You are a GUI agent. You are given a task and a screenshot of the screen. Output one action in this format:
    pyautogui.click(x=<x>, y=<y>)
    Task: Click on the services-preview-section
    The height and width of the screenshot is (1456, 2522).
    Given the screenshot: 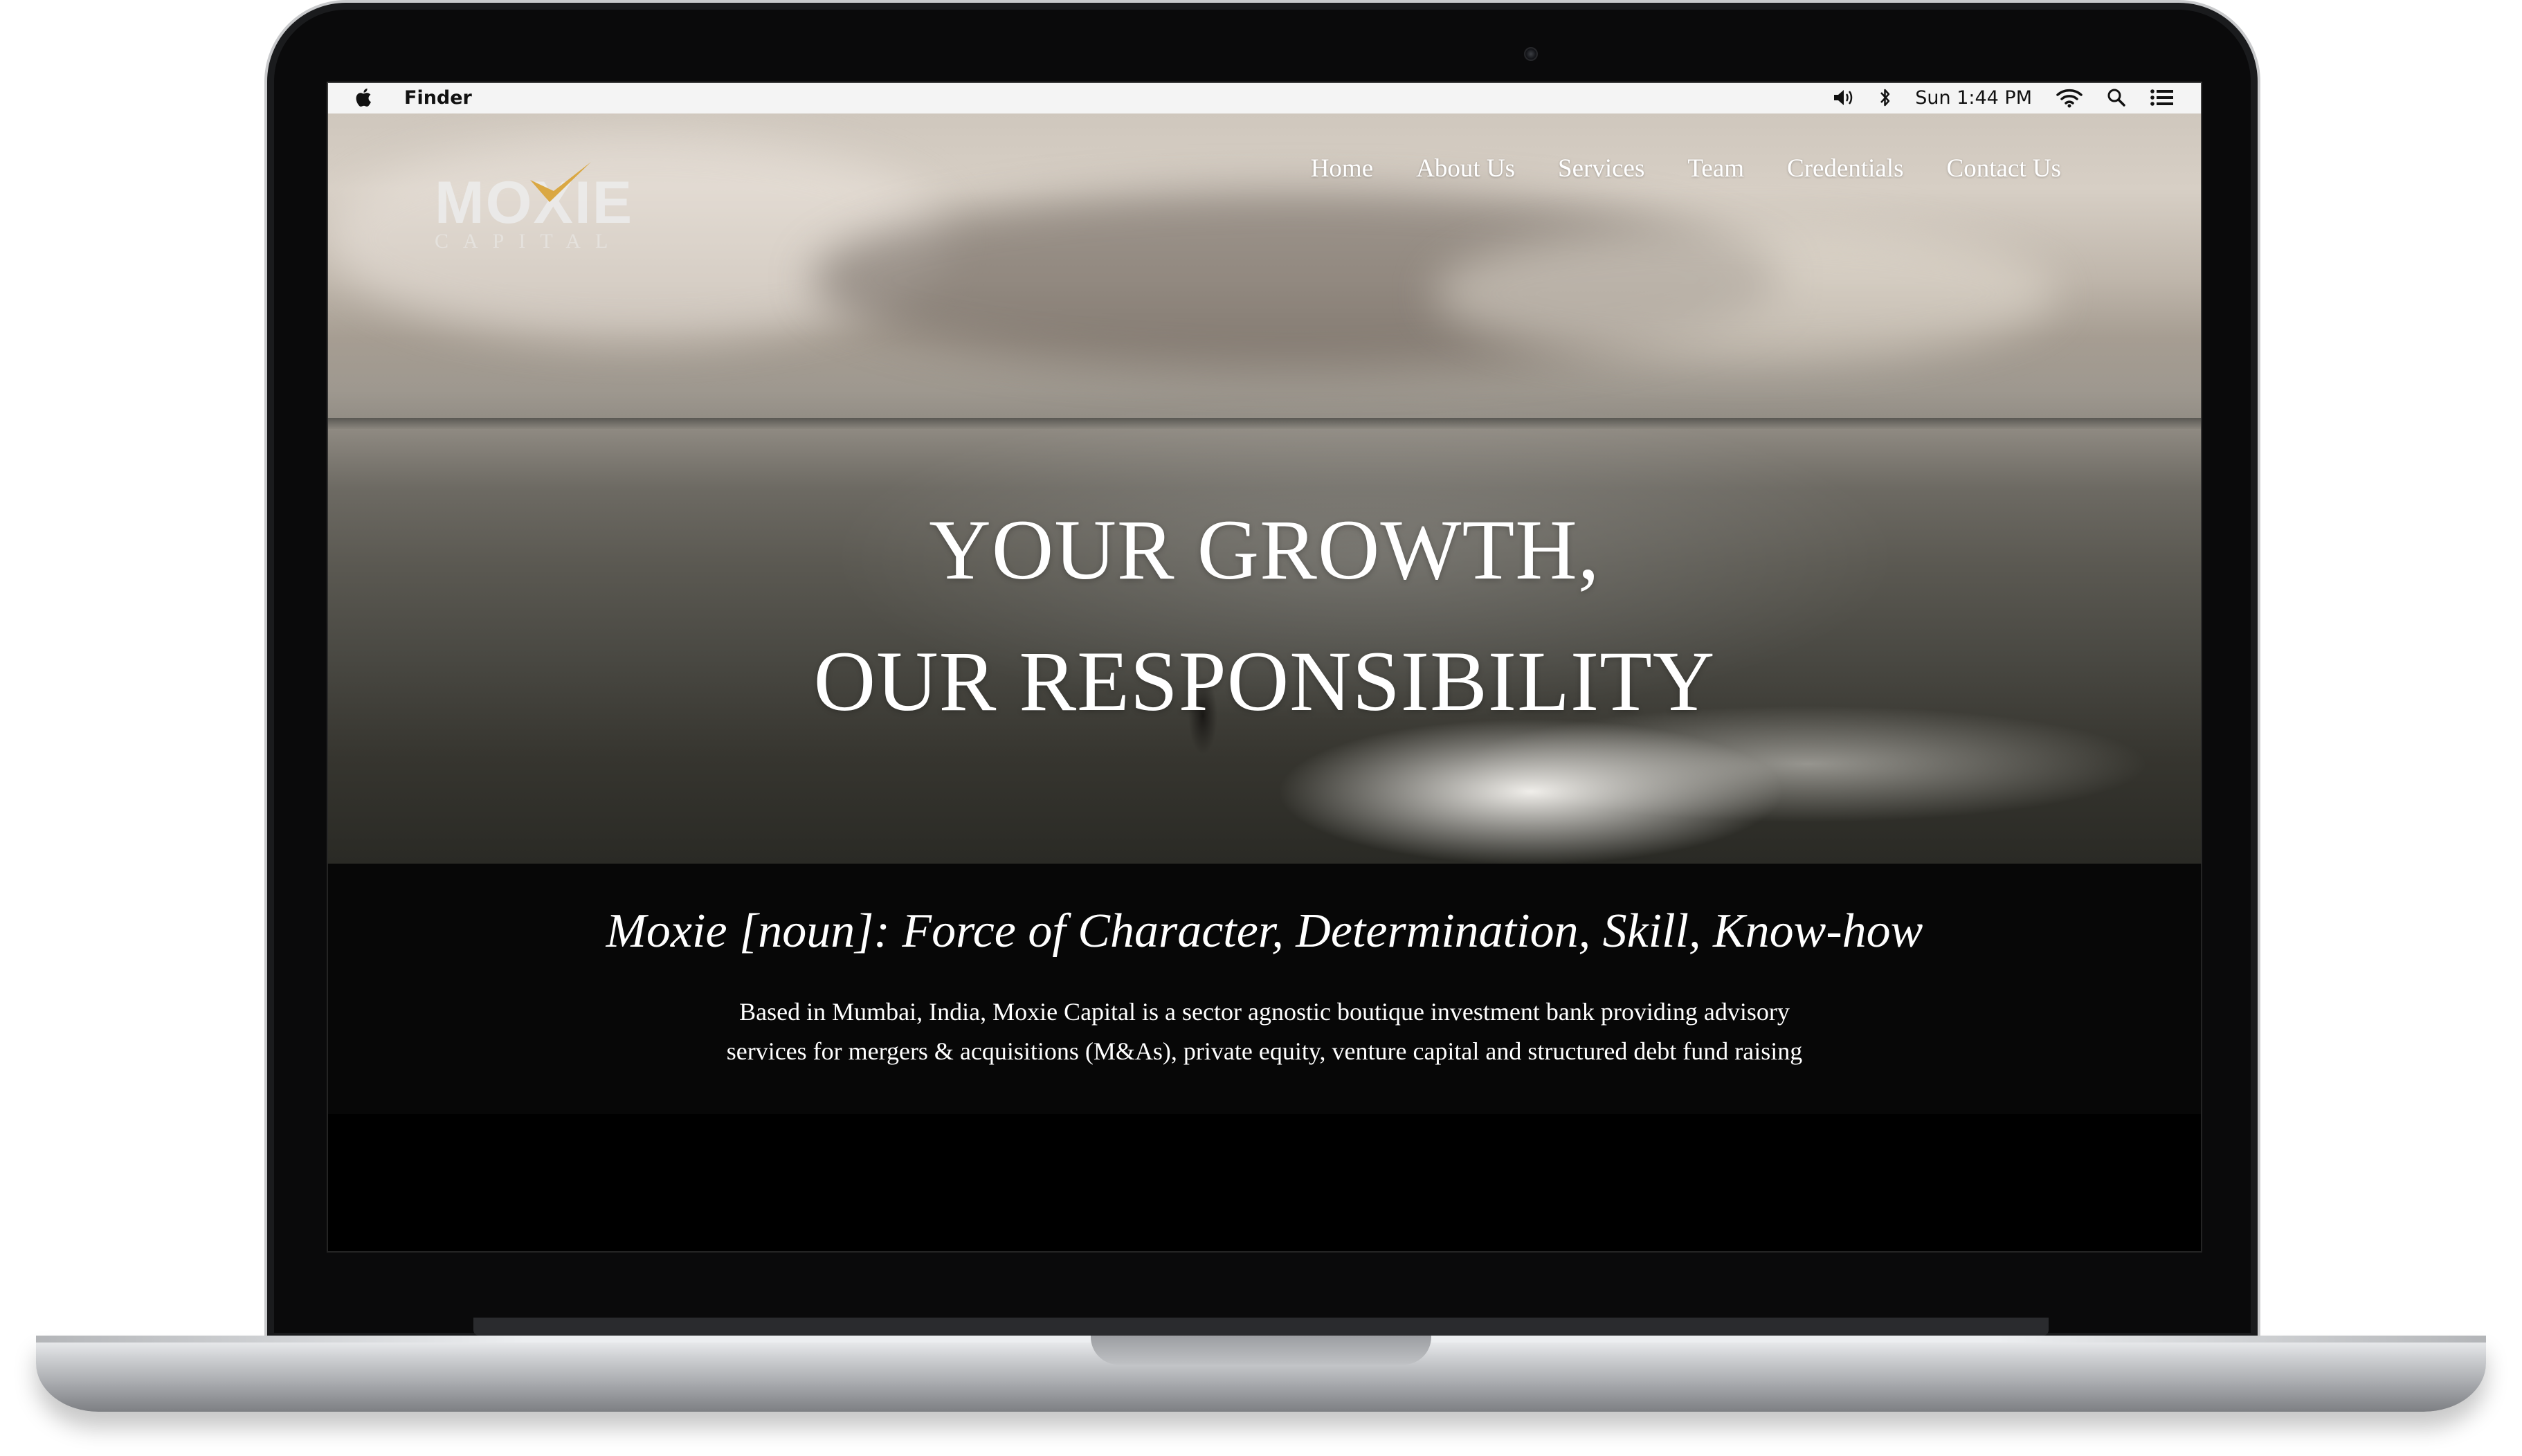 What is the action you would take?
    pyautogui.click(x=1264, y=1183)
    